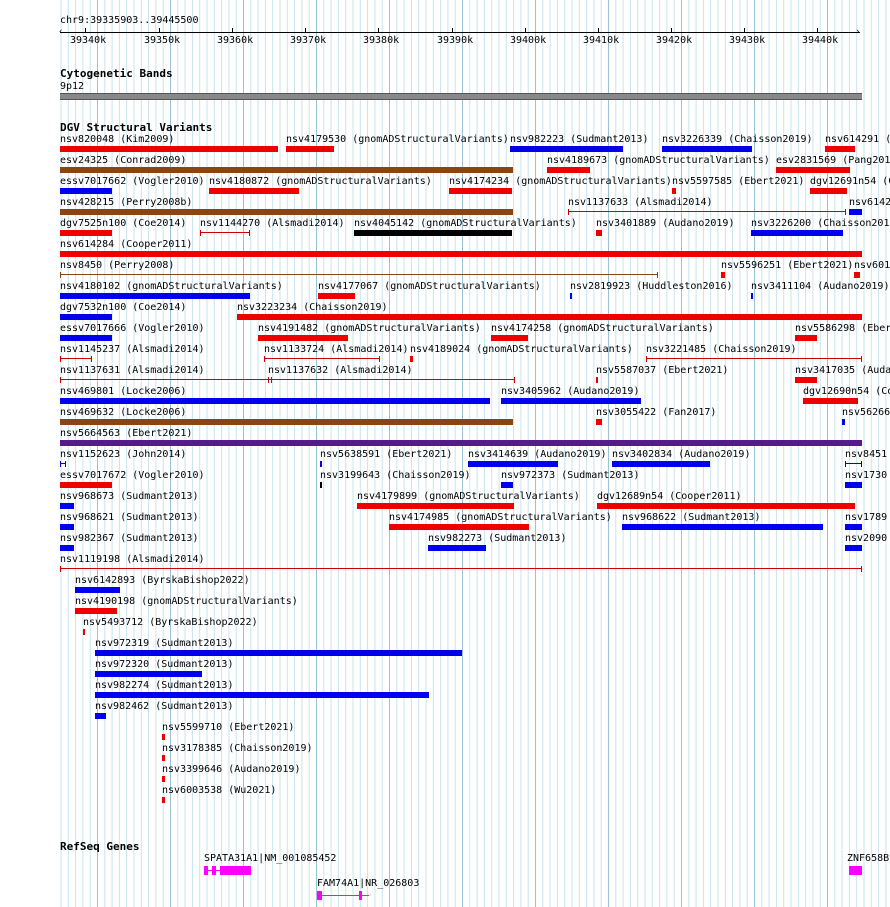  What do you see at coordinates (272, 223) in the screenshot?
I see `dgv-feature-label: nsv1144270 (Alsmadi2014)` at bounding box center [272, 223].